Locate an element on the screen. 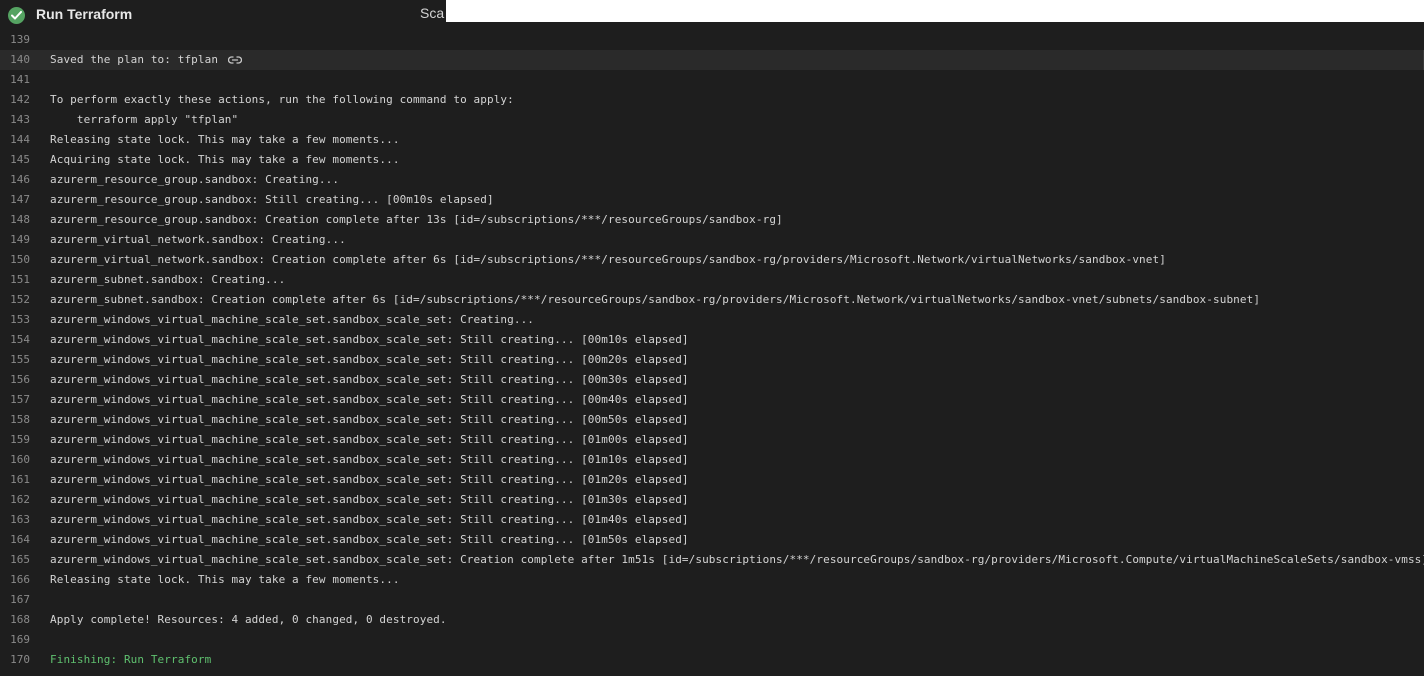 This screenshot has width=1424, height=676. log-line-text: Saved the plan to: tfplan is located at coordinates (134, 59).